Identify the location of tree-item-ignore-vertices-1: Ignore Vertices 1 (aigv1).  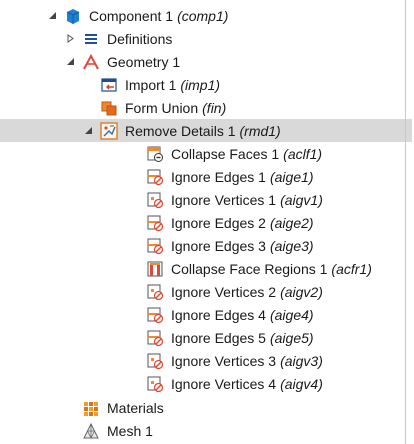
(206, 199).